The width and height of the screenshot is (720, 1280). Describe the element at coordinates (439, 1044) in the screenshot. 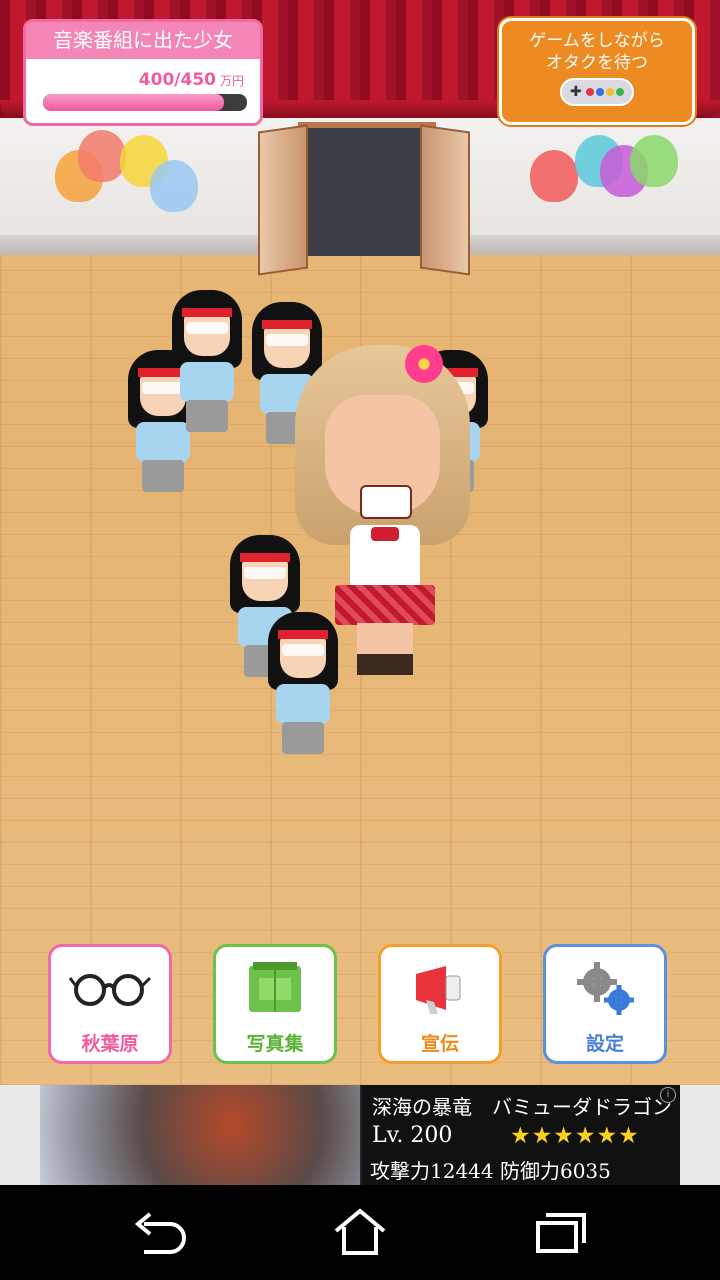

I see `promotion-label: 宣伝` at that location.